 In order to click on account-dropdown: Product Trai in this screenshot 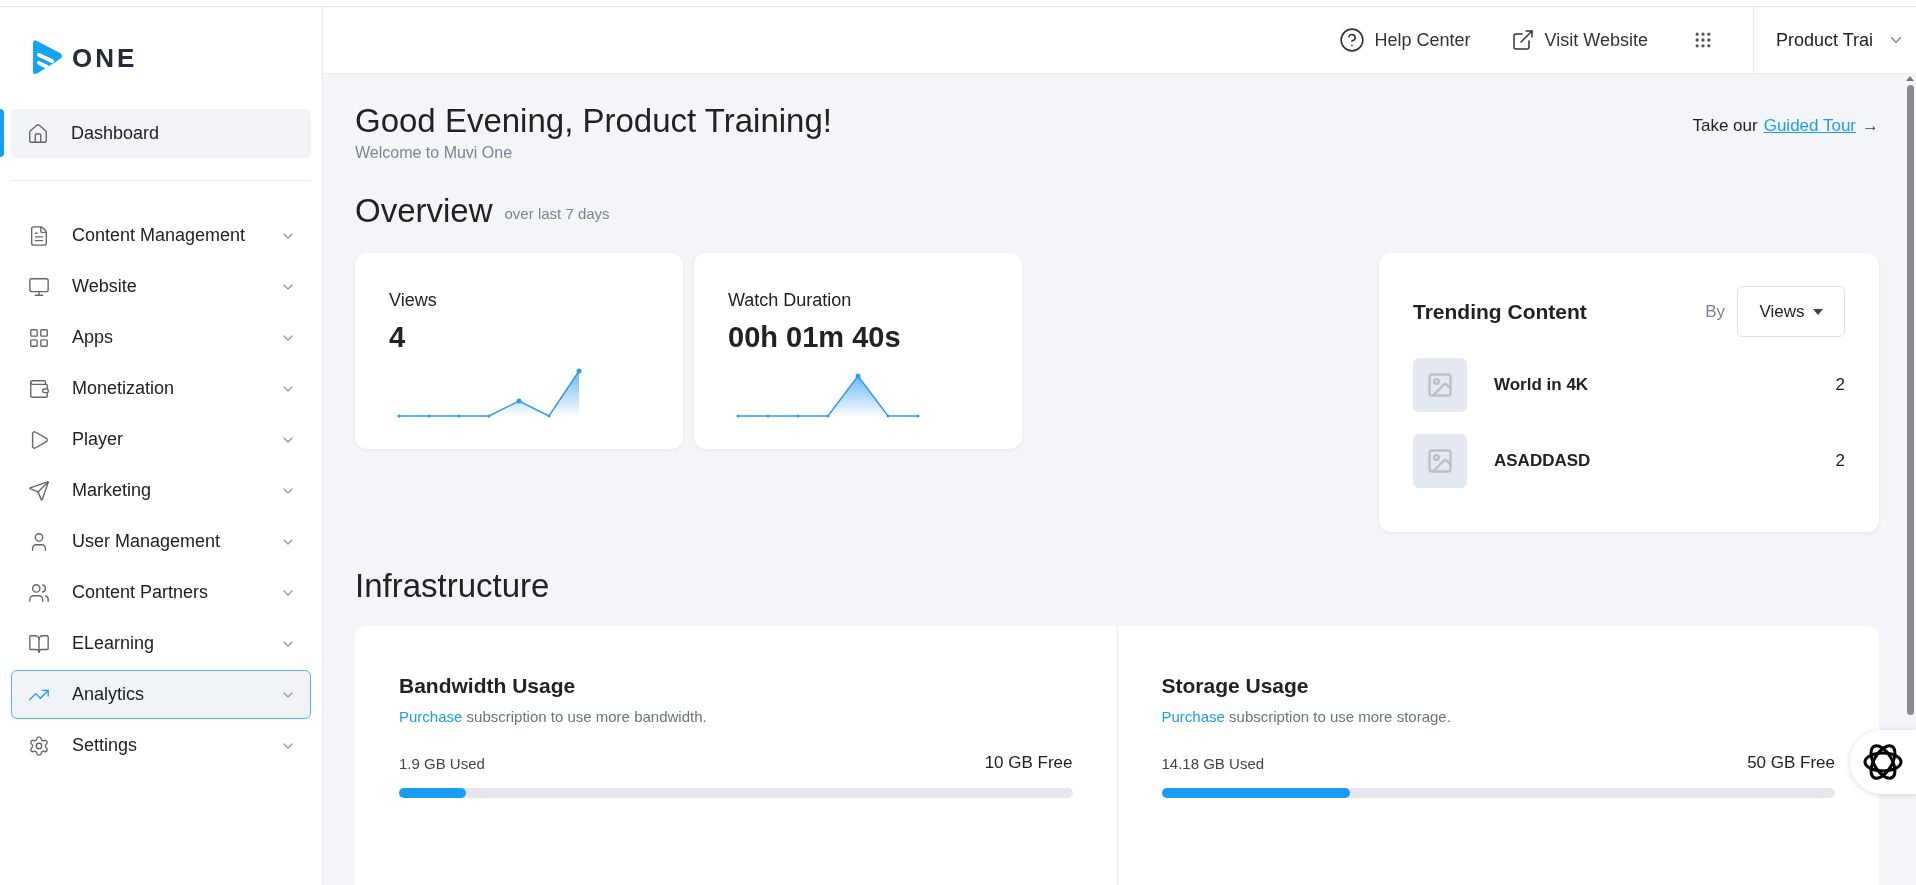, I will do `click(1834, 40)`.